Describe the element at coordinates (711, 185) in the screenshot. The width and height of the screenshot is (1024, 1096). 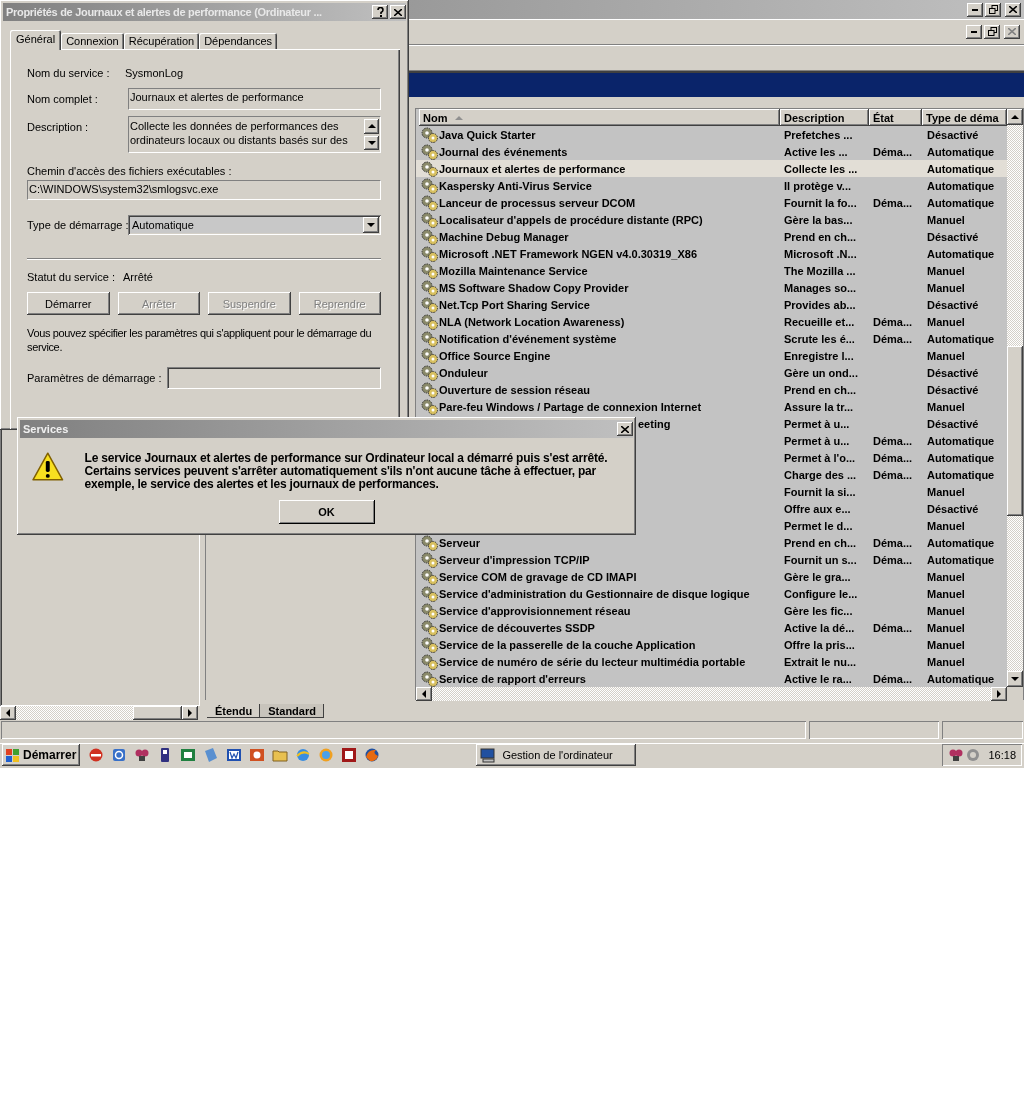
I see `service-row: Kaspersky Anti-Virus Service Il protège v... Automatique` at that location.